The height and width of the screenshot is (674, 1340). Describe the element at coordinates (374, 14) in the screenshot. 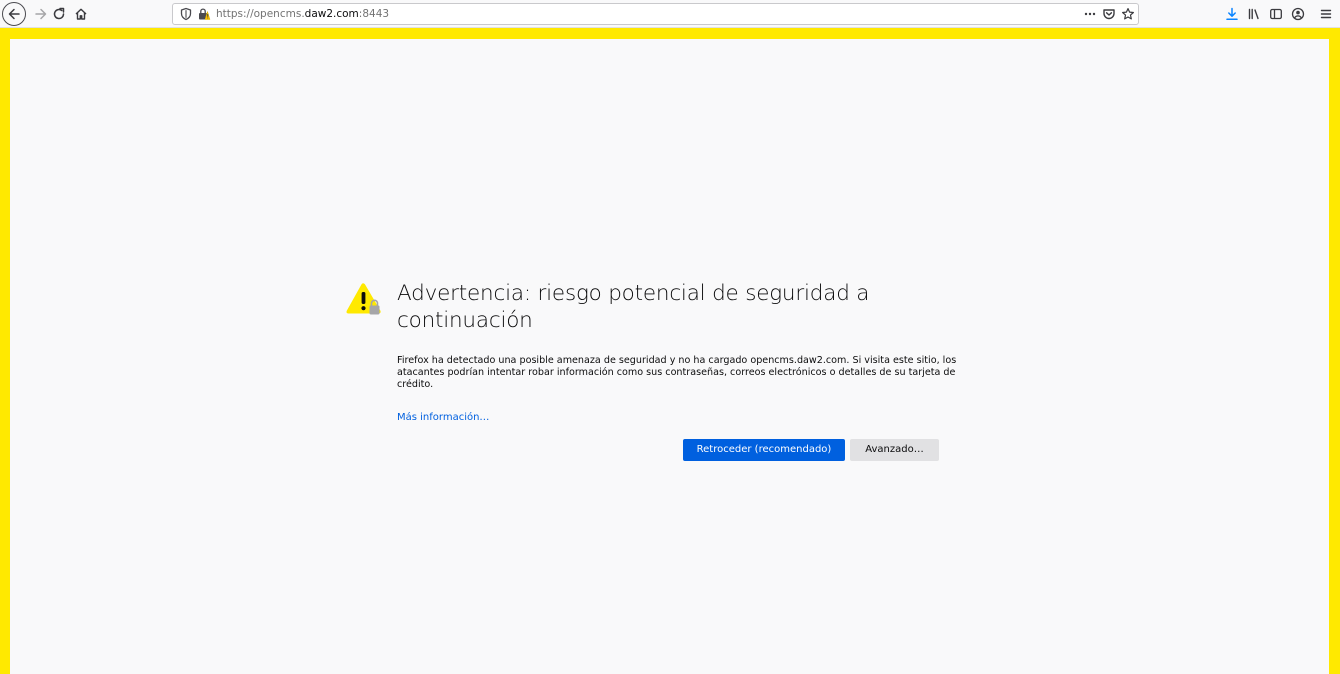

I see `url-port: :8443` at that location.